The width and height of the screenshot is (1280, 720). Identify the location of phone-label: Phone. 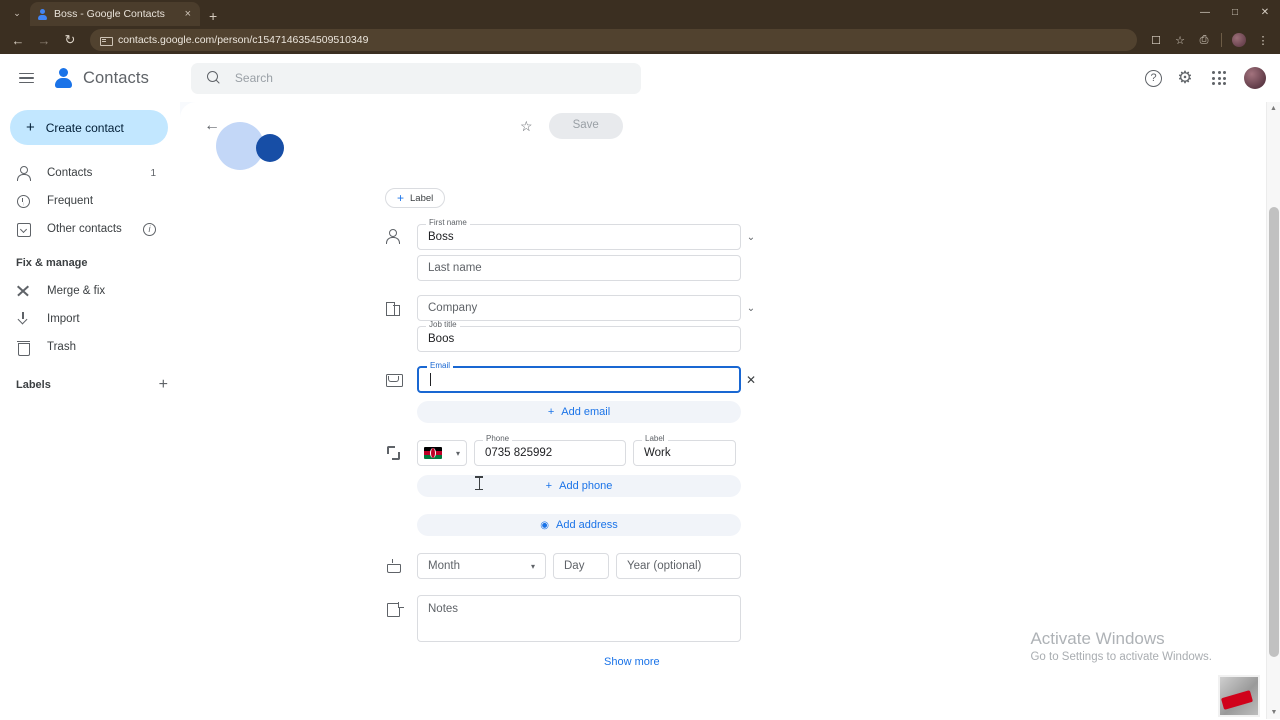
(498, 439).